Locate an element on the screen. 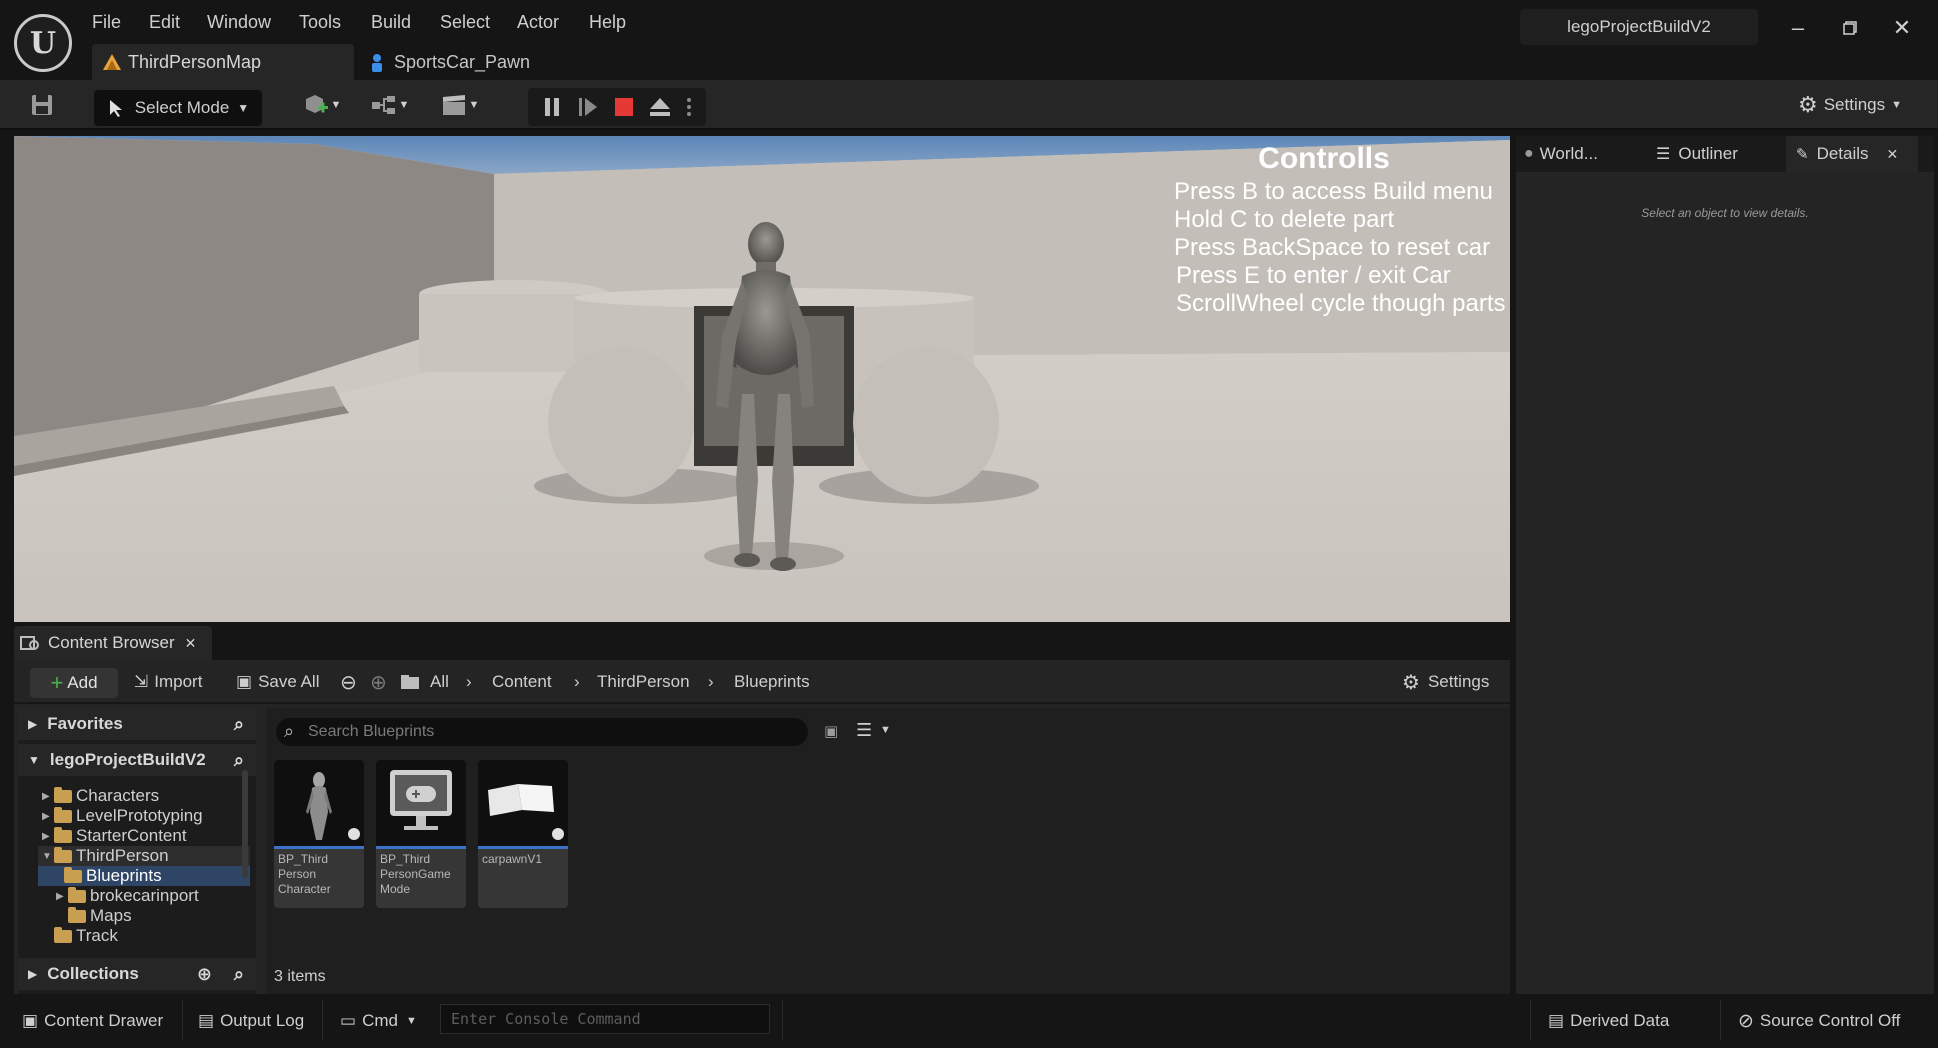 This screenshot has height=1048, width=1938. menu-help: Help is located at coordinates (607, 25).